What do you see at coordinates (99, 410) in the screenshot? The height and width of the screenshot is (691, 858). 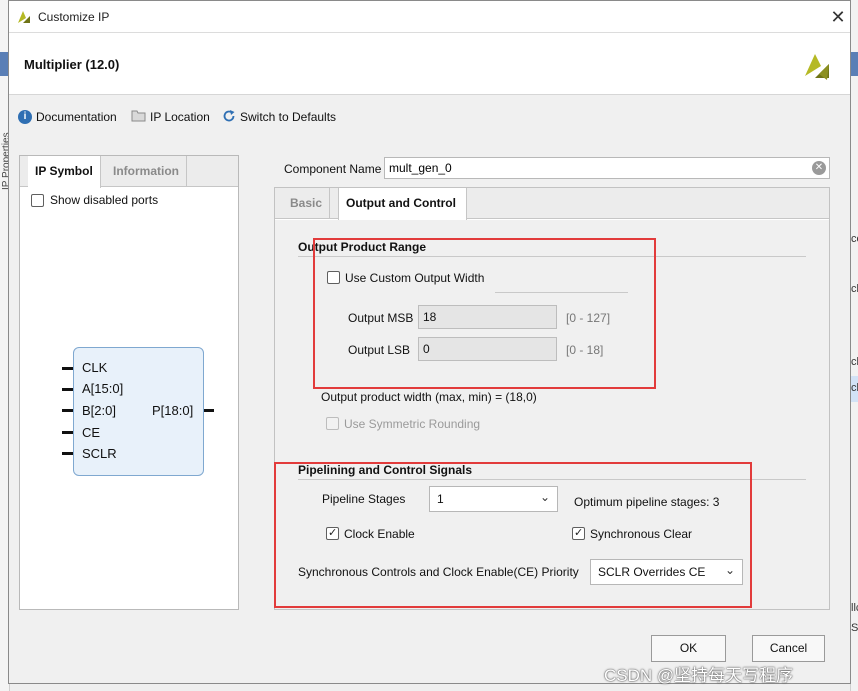 I see `pin-label-b: B[2:0]` at bounding box center [99, 410].